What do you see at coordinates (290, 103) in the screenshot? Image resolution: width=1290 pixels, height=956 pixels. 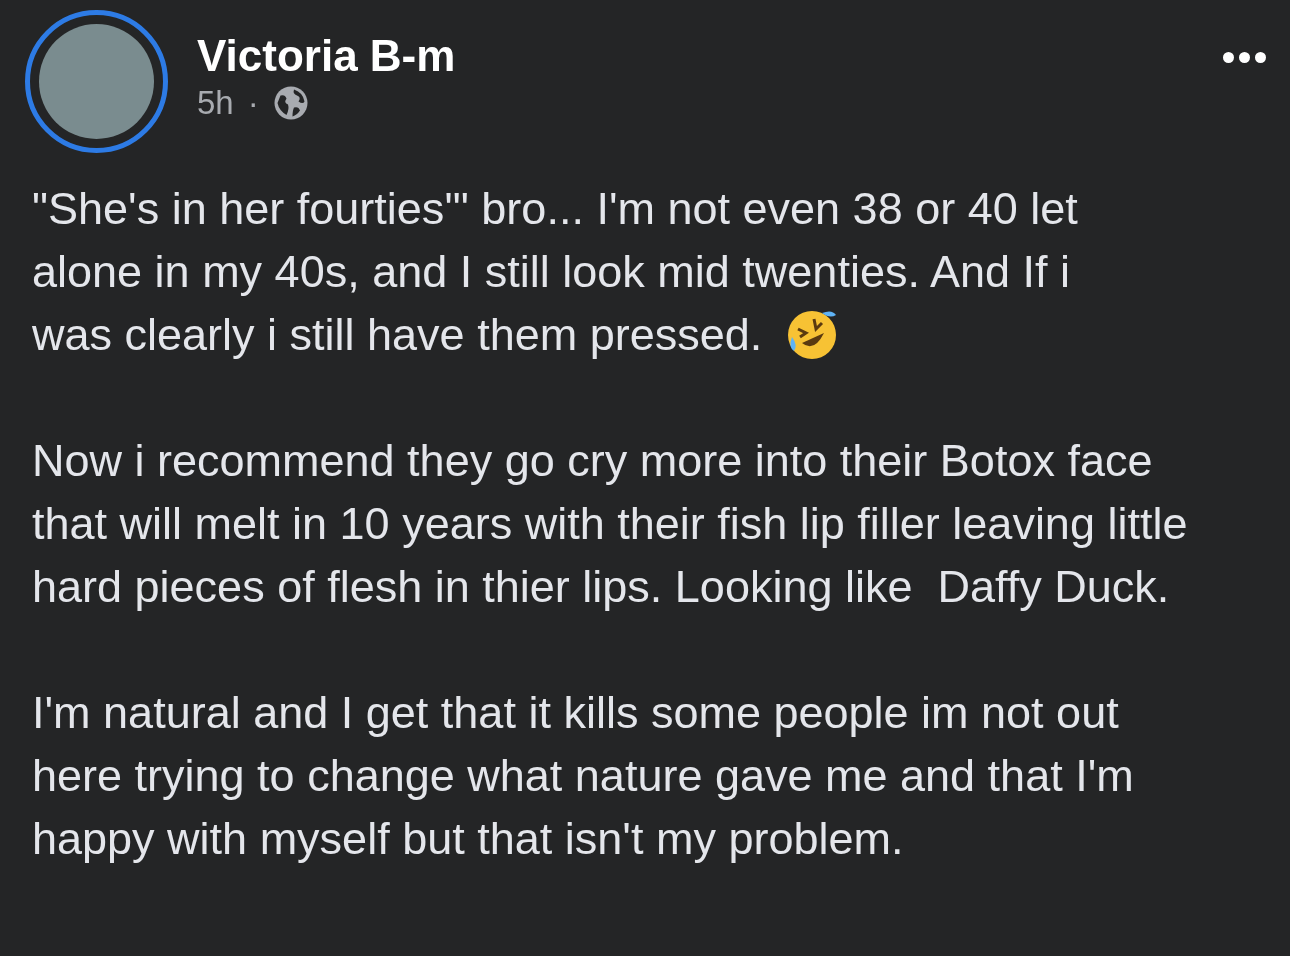 I see `globe-icon` at bounding box center [290, 103].